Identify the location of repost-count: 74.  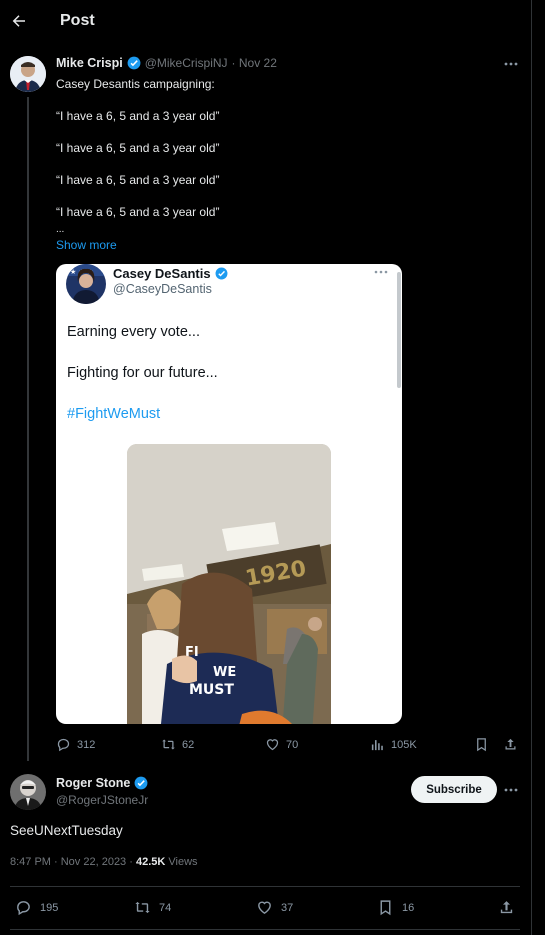
(165, 907).